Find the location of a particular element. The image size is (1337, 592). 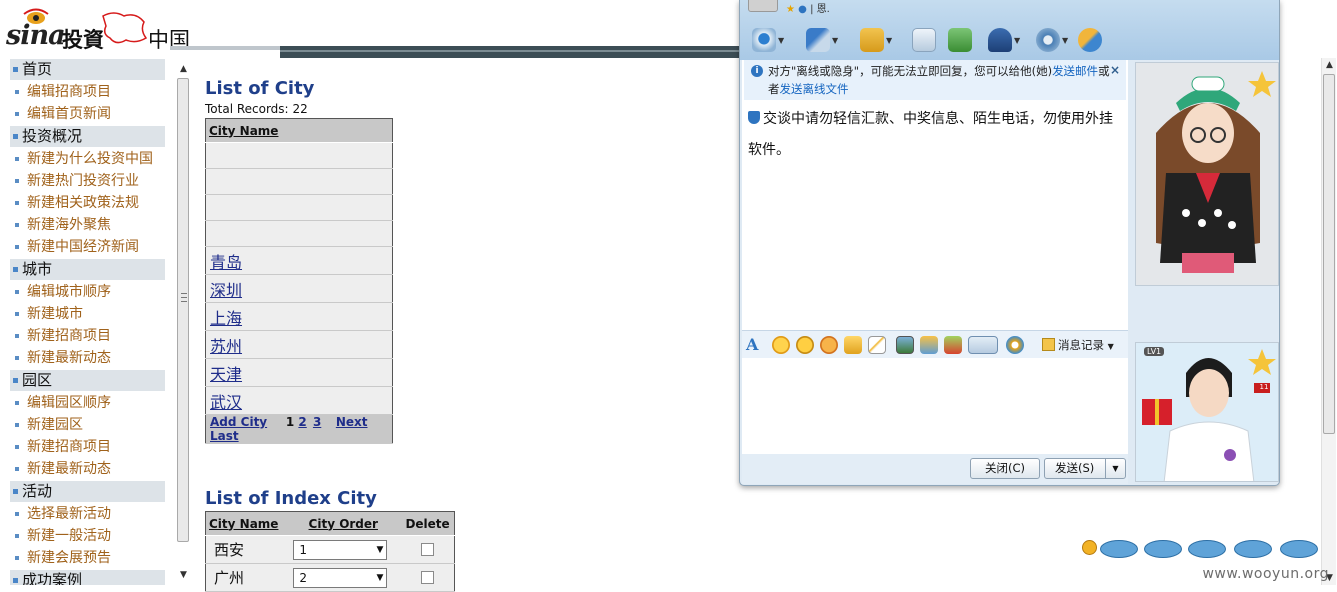

sidebar-section-0: 首页 is located at coordinates (87, 69).